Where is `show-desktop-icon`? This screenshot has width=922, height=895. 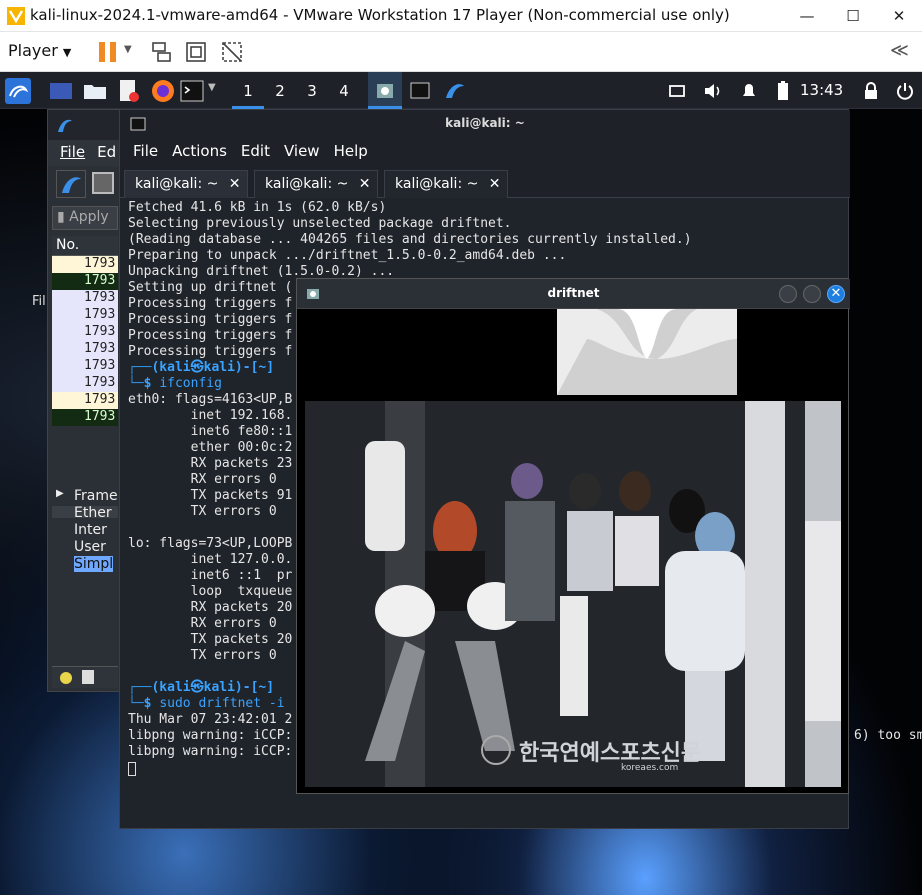 show-desktop-icon is located at coordinates (61, 91).